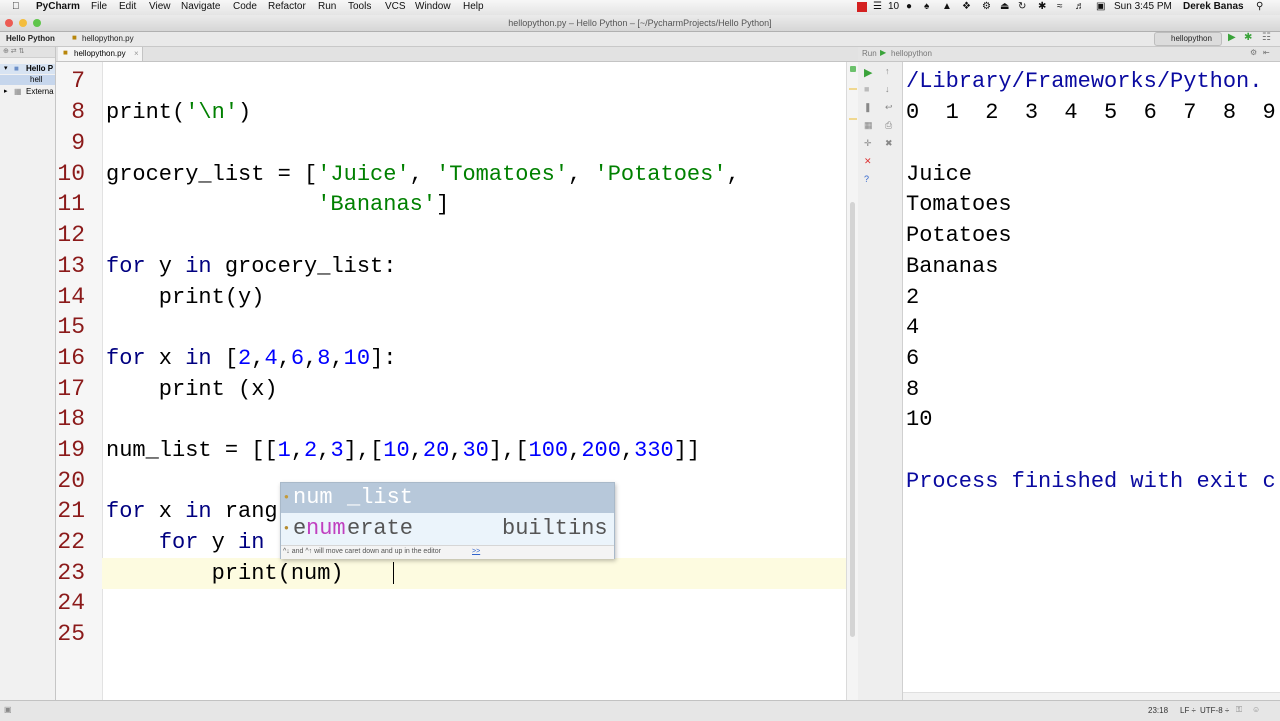  What do you see at coordinates (909, 6) in the screenshot?
I see `menubar-icon-1: ●` at bounding box center [909, 6].